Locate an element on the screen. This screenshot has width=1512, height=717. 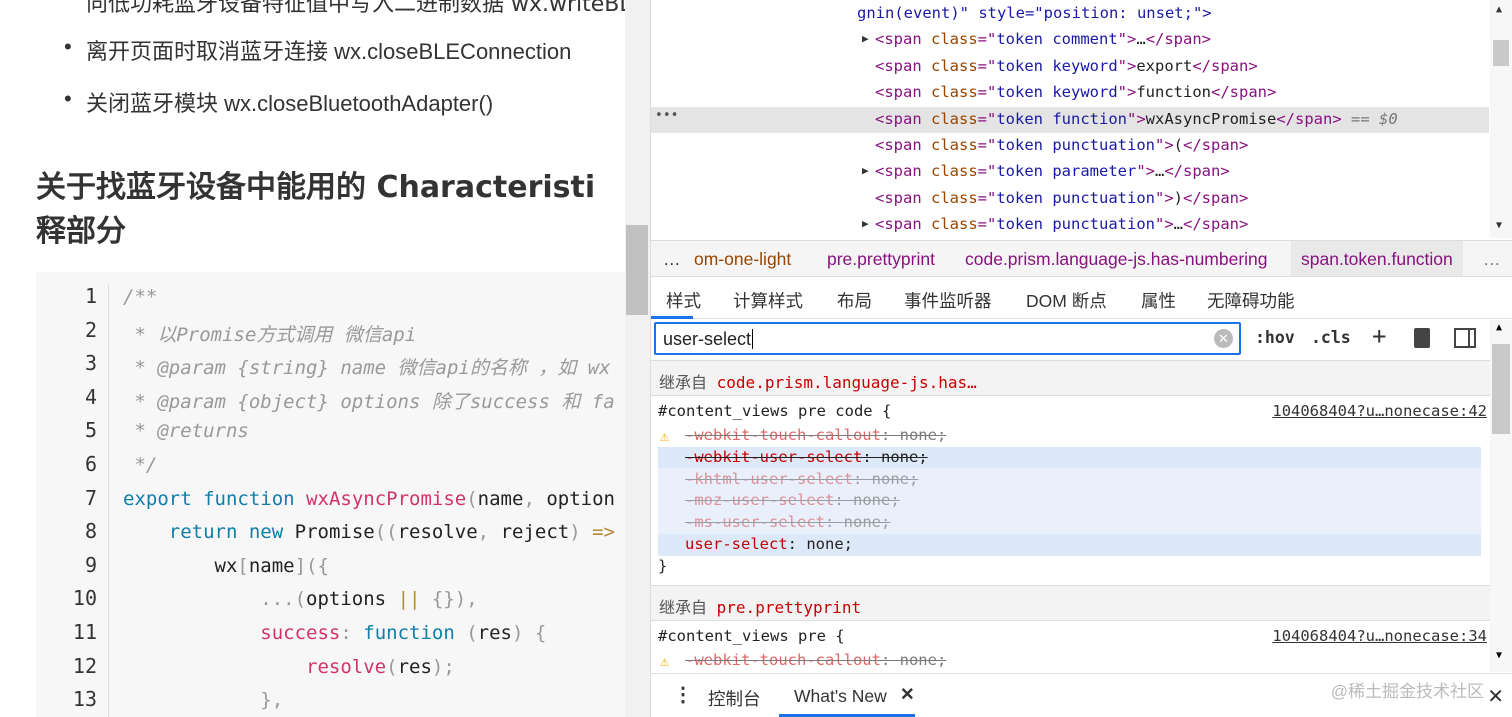
inherited-header: 继承自 pre.prettyprint is located at coordinates (1071, 603).